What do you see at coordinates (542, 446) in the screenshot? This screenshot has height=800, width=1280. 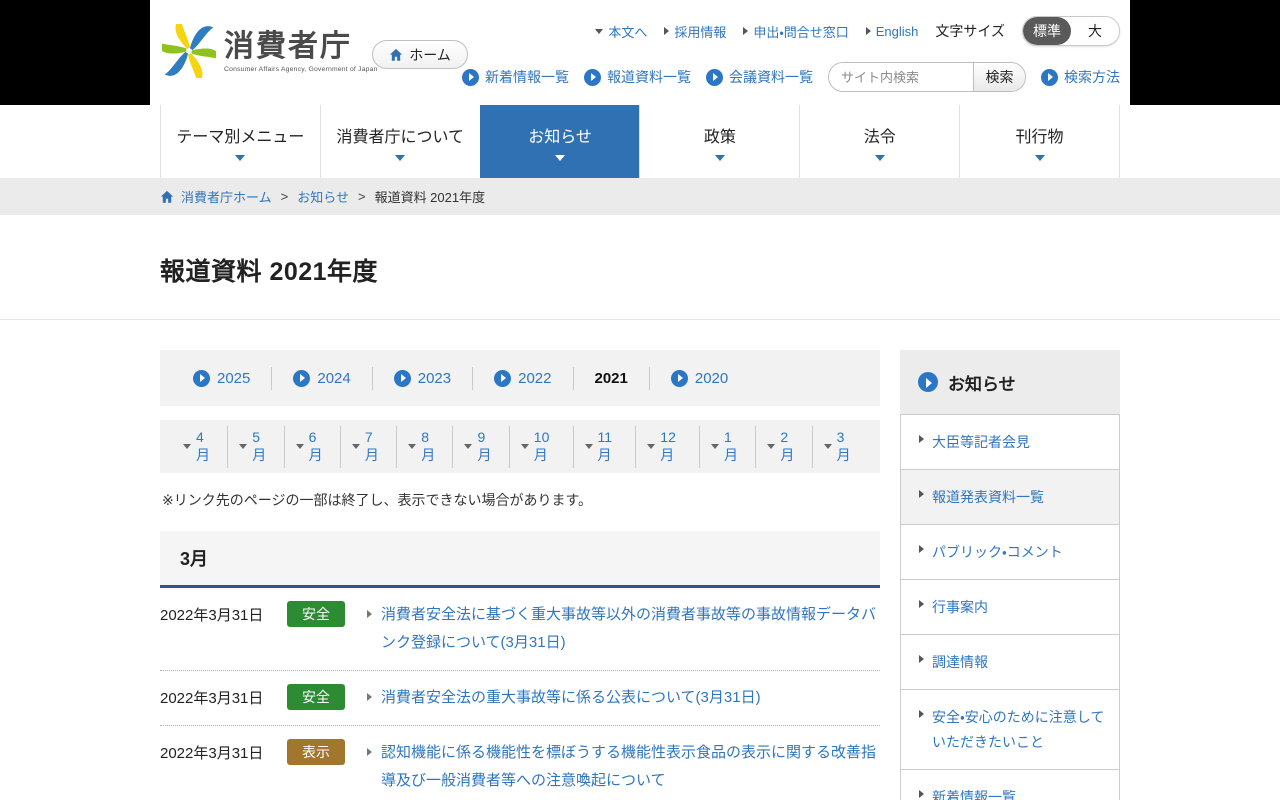 I see `month-tab: 10月` at bounding box center [542, 446].